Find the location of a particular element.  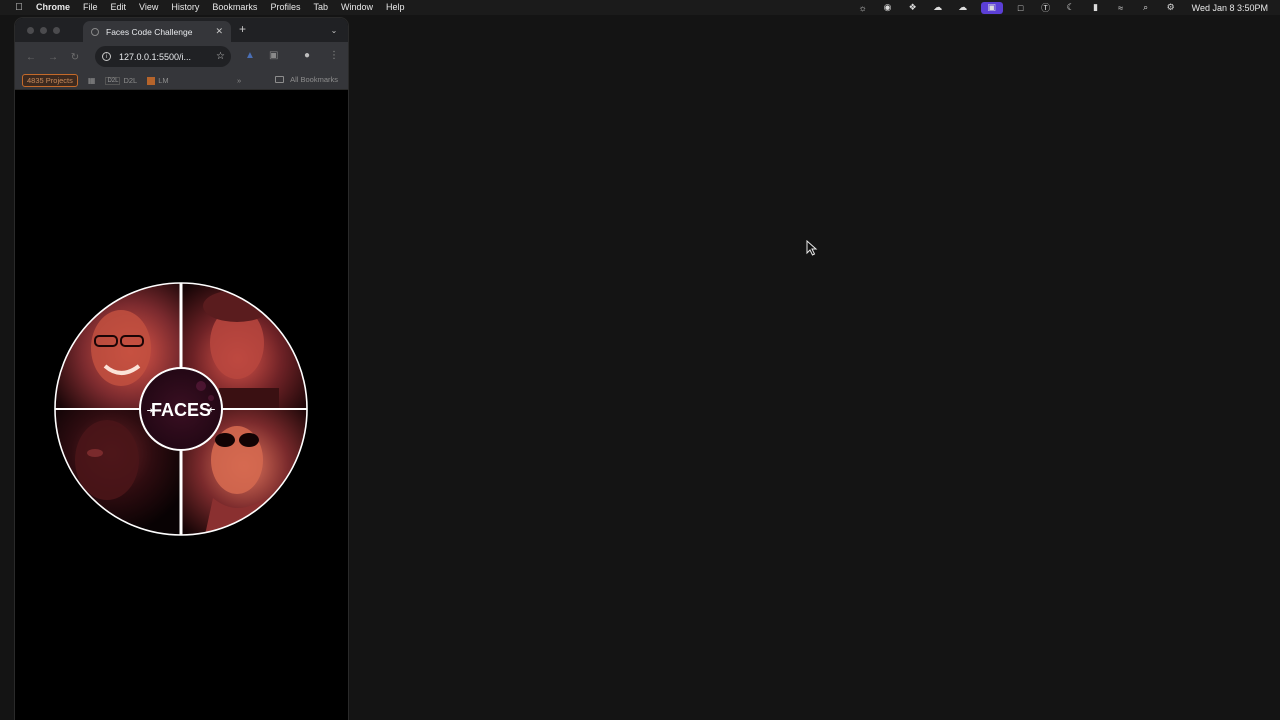

close-window-button is located at coordinates (30, 30).